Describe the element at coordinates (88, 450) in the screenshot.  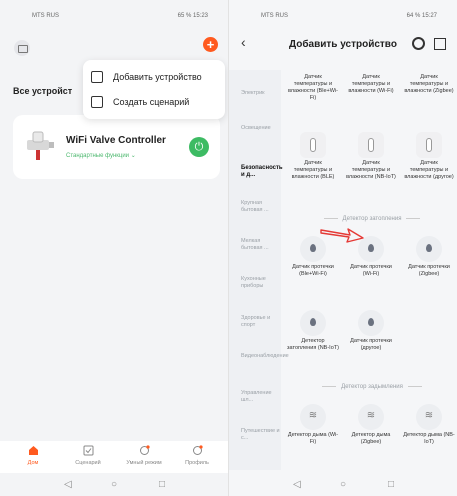
I see `checkbox-icon` at that location.